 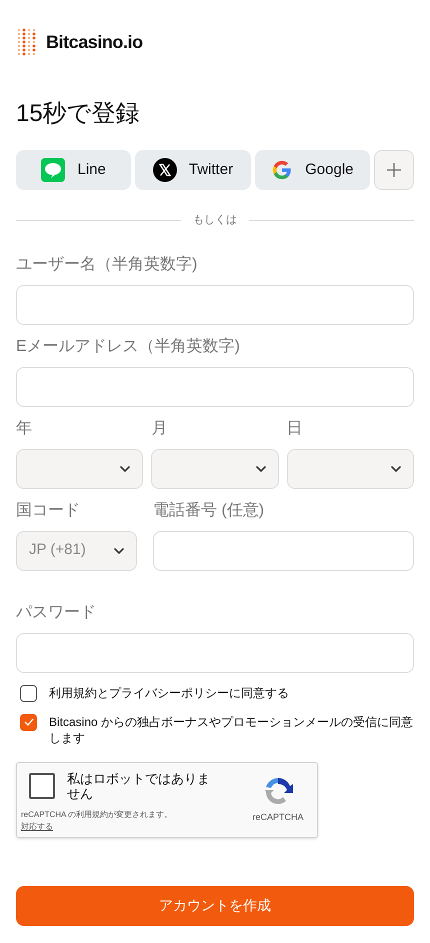 I want to click on recaptcha-checkbox, so click(x=42, y=785).